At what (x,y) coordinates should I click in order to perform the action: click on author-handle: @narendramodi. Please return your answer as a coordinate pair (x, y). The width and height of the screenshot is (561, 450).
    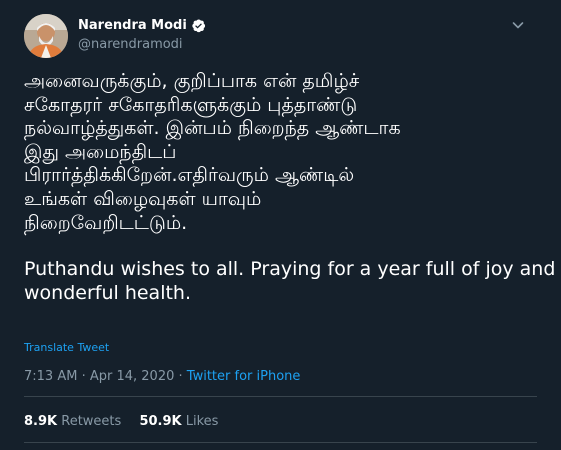
    Looking at the image, I should click on (130, 44).